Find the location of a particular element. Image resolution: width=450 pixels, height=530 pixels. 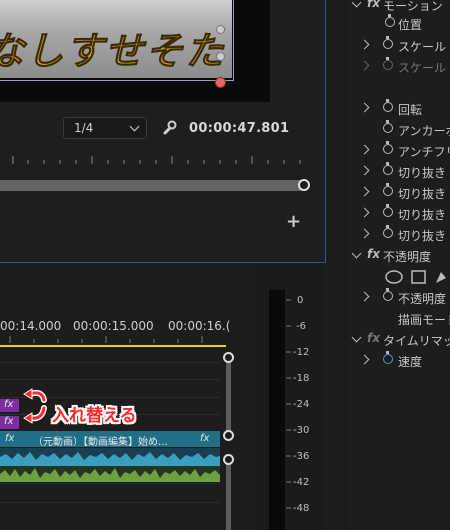

property-label: 回転 is located at coordinates (410, 110).